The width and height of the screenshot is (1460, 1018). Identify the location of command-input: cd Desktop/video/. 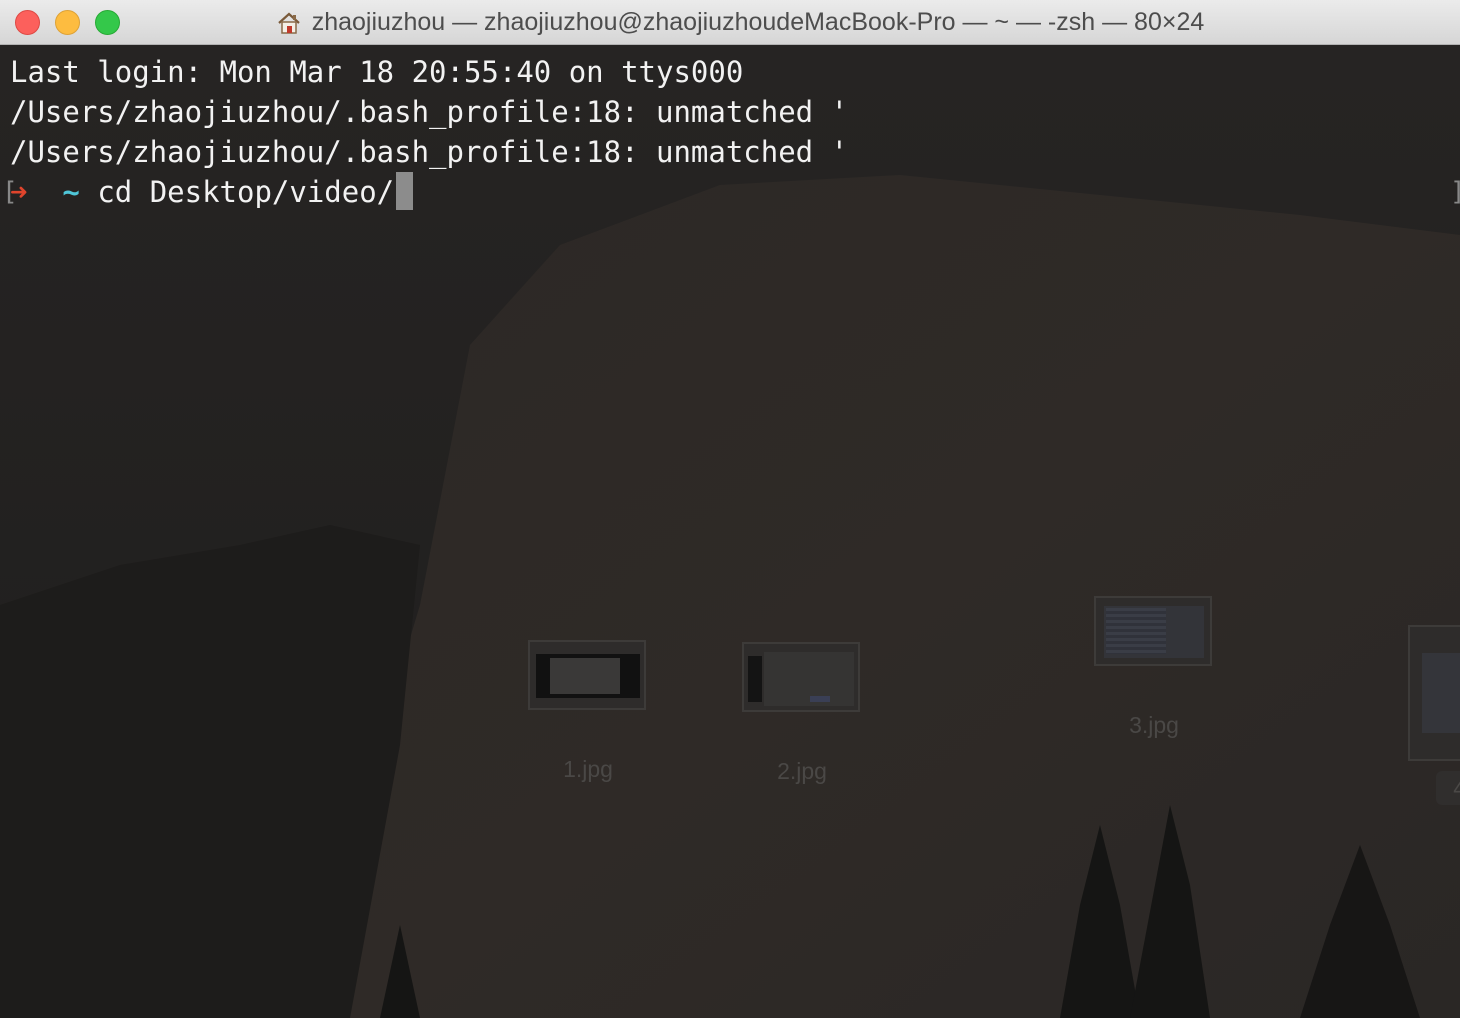
(245, 192).